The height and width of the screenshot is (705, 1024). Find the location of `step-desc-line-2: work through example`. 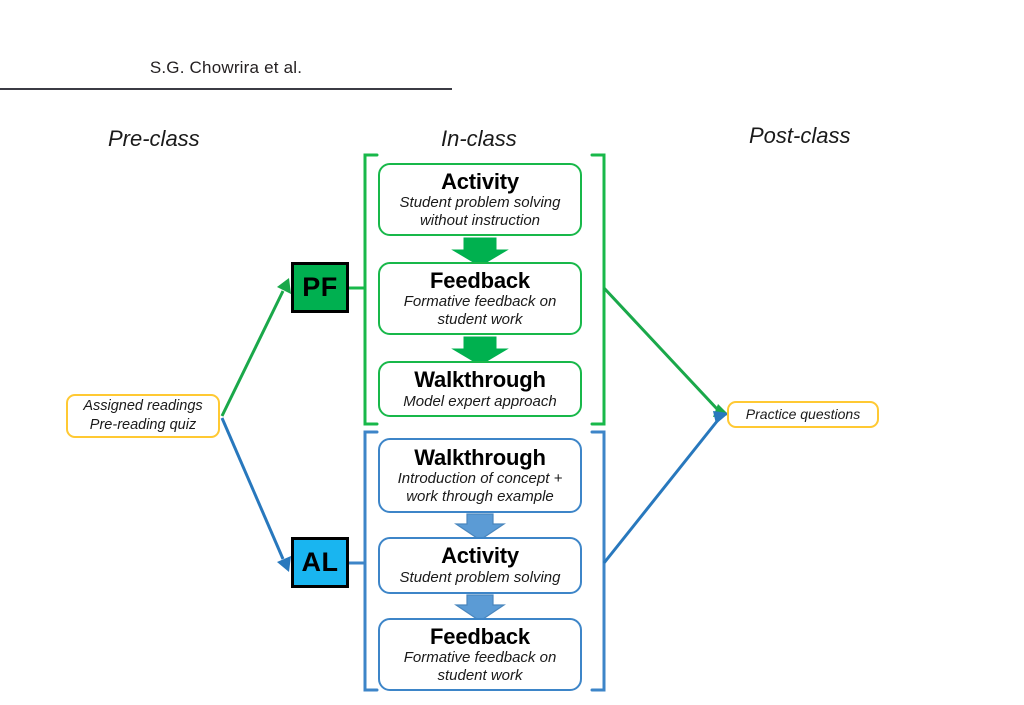

step-desc-line-2: work through example is located at coordinates (480, 496).